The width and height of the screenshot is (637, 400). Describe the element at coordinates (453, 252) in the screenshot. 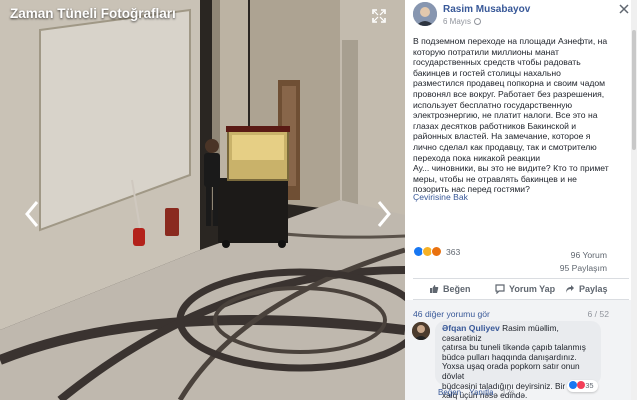

I see `reaction-count: 363` at that location.